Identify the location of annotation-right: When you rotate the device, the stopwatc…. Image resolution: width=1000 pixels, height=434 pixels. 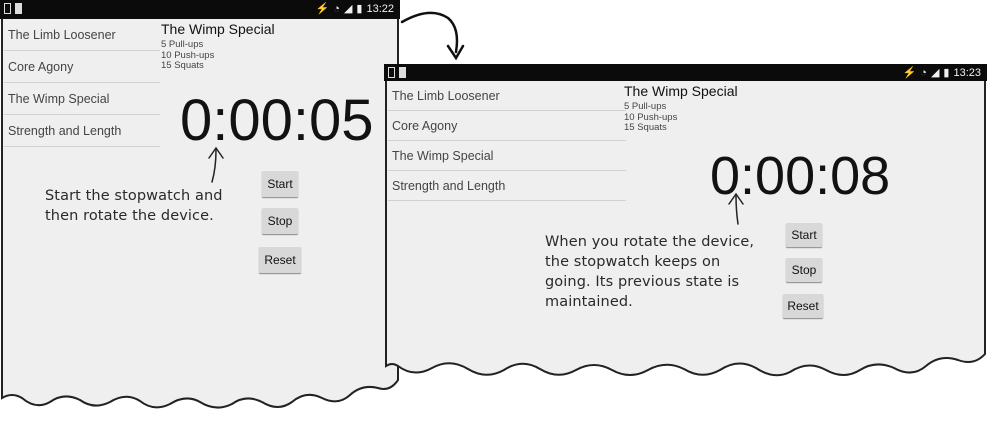
(650, 272).